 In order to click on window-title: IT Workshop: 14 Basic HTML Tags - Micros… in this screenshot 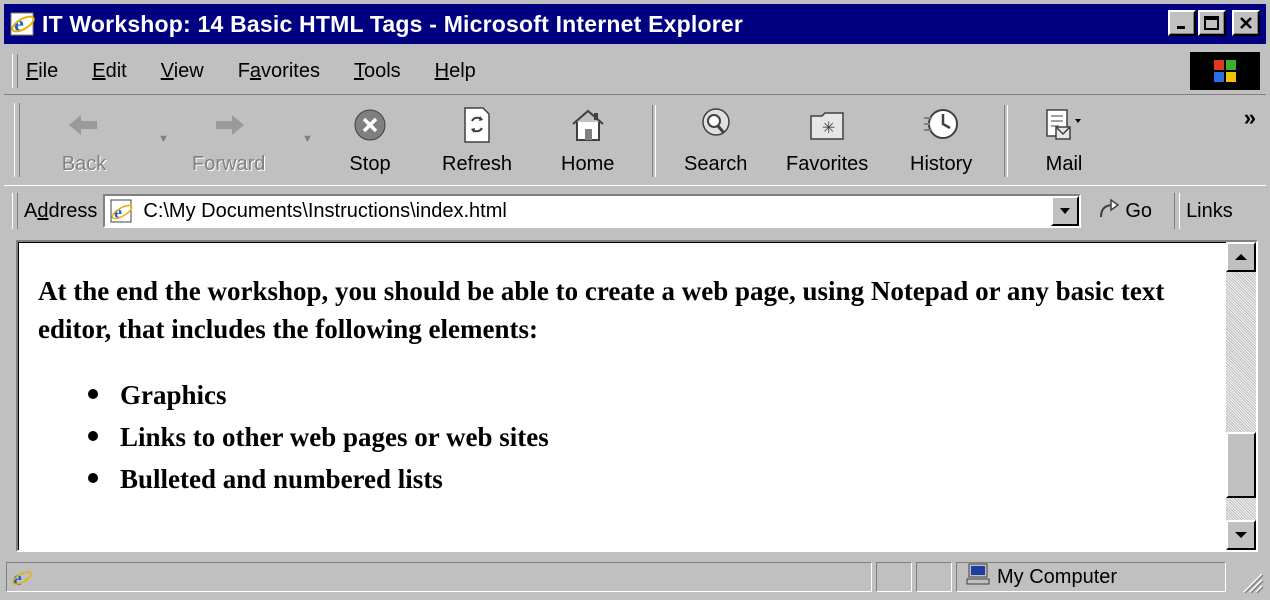, I will do `click(393, 23)`.